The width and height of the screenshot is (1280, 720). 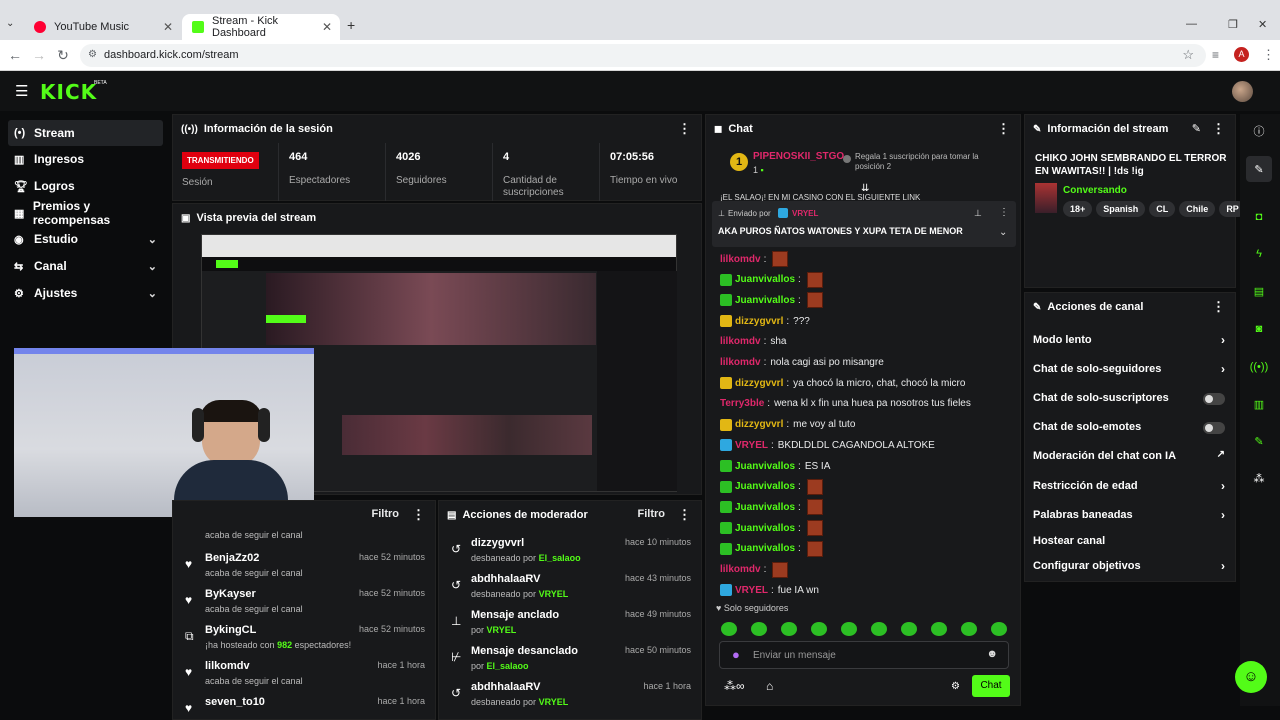 I want to click on chat-username: Terry3ble, so click(x=742, y=403).